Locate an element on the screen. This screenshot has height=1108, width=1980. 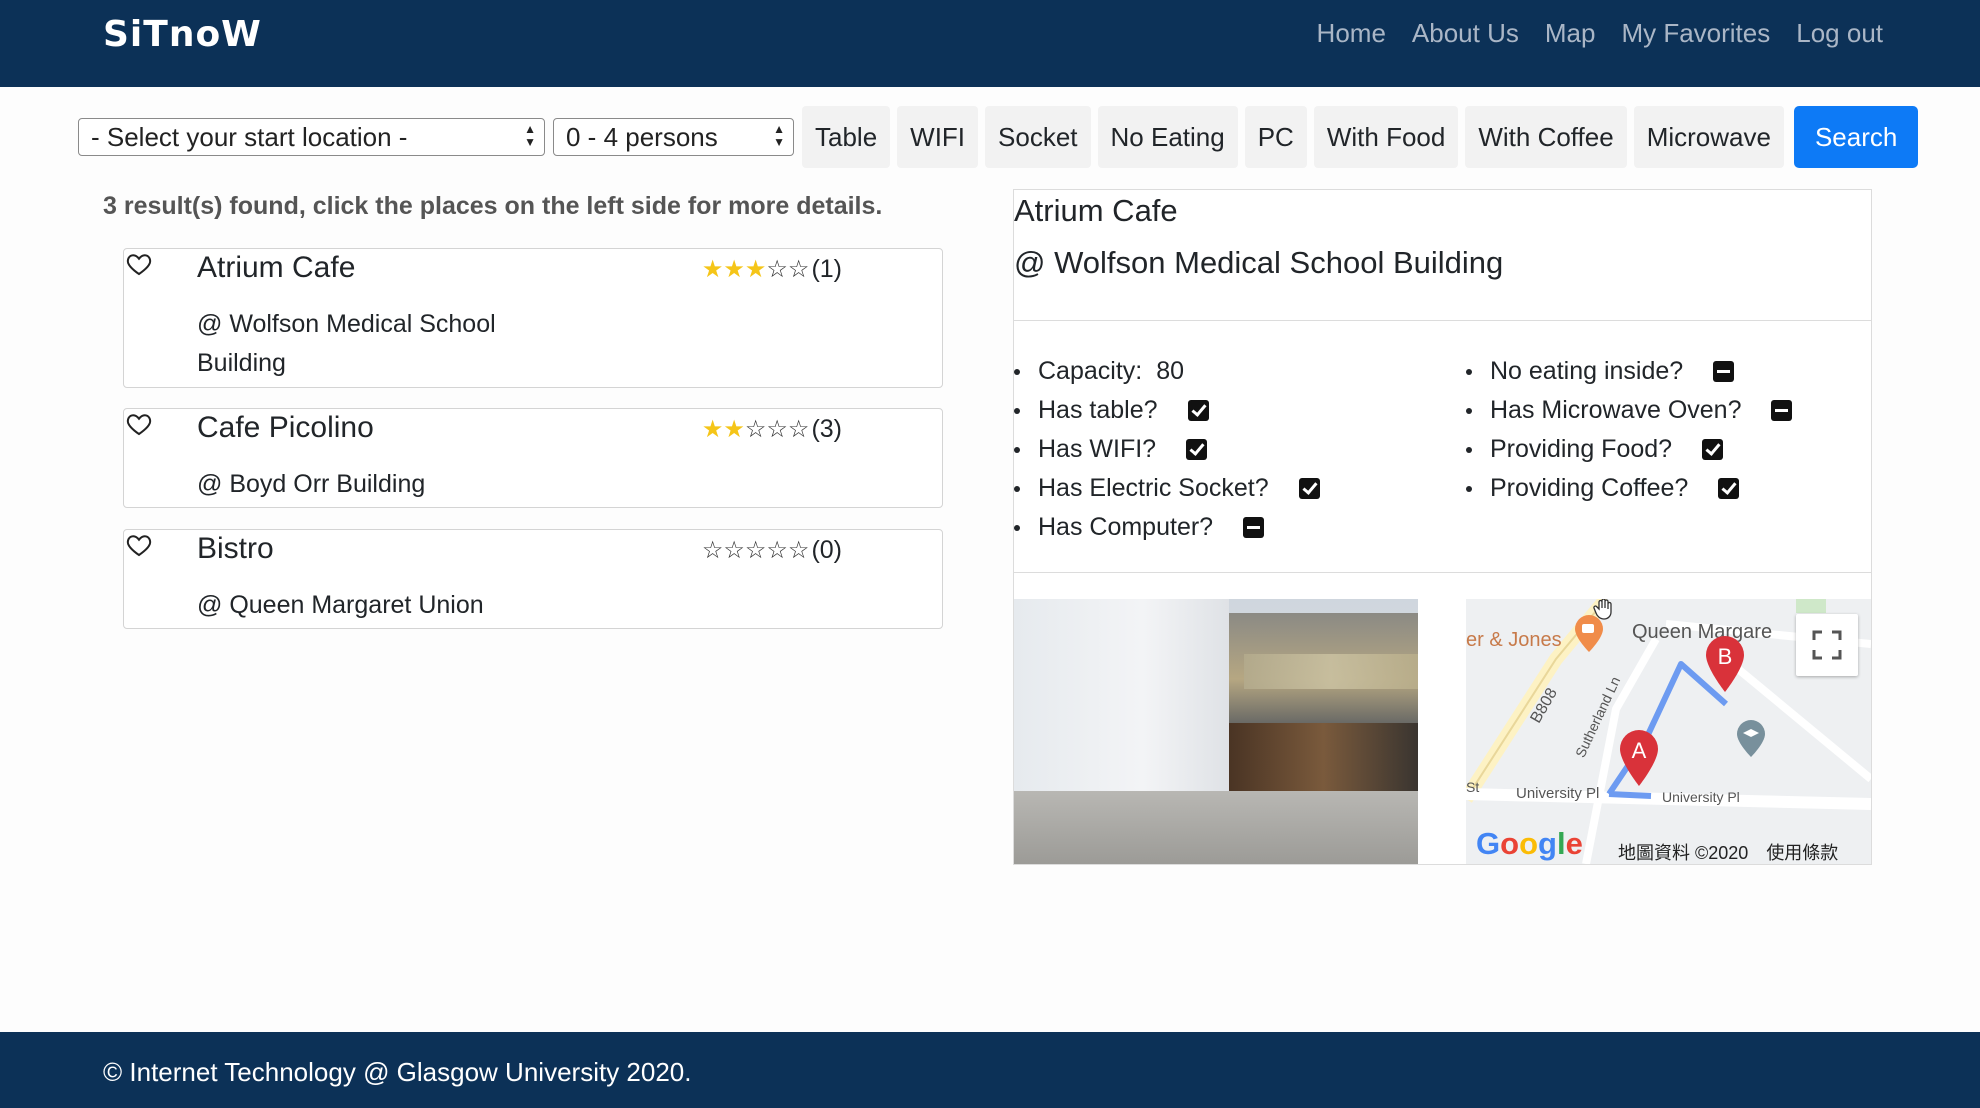
place-name: Cafe Picolino is located at coordinates (285, 427).